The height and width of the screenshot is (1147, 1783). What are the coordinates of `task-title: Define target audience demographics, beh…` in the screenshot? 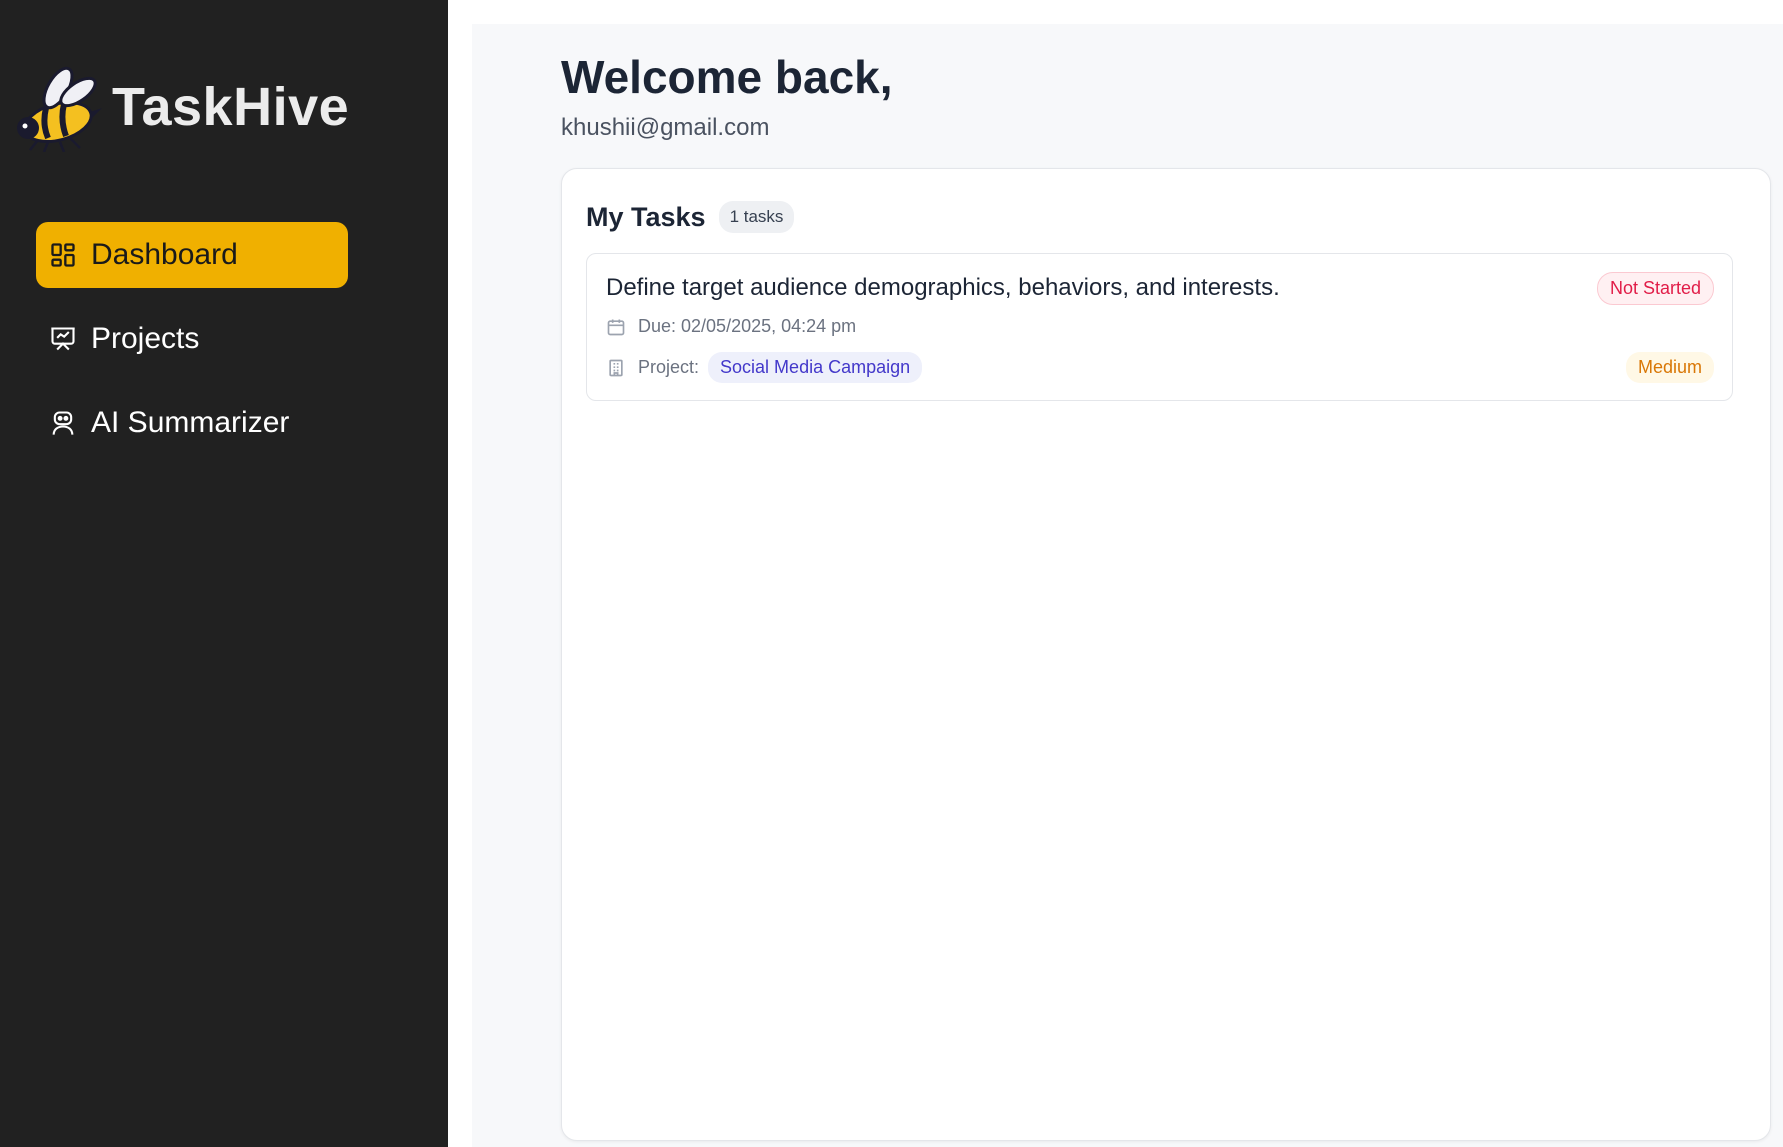 It's located at (943, 287).